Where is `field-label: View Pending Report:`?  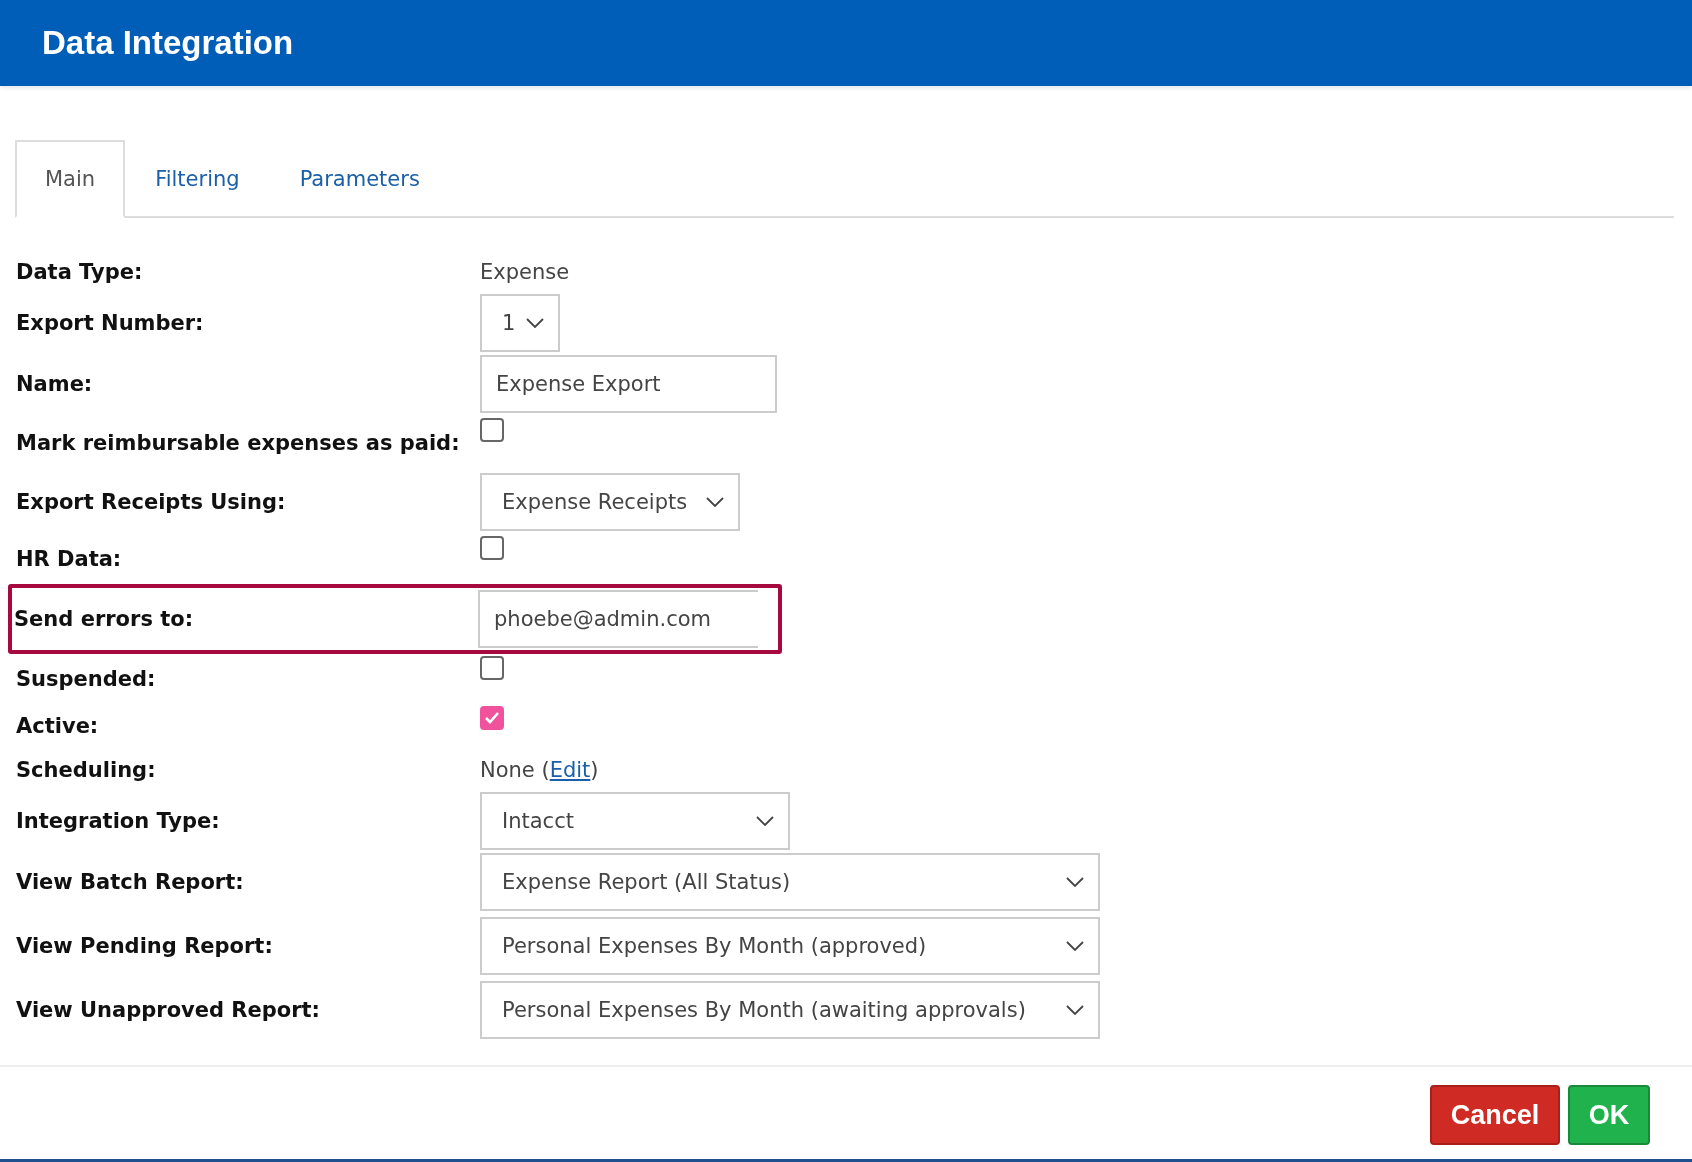
field-label: View Pending Report: is located at coordinates (145, 946).